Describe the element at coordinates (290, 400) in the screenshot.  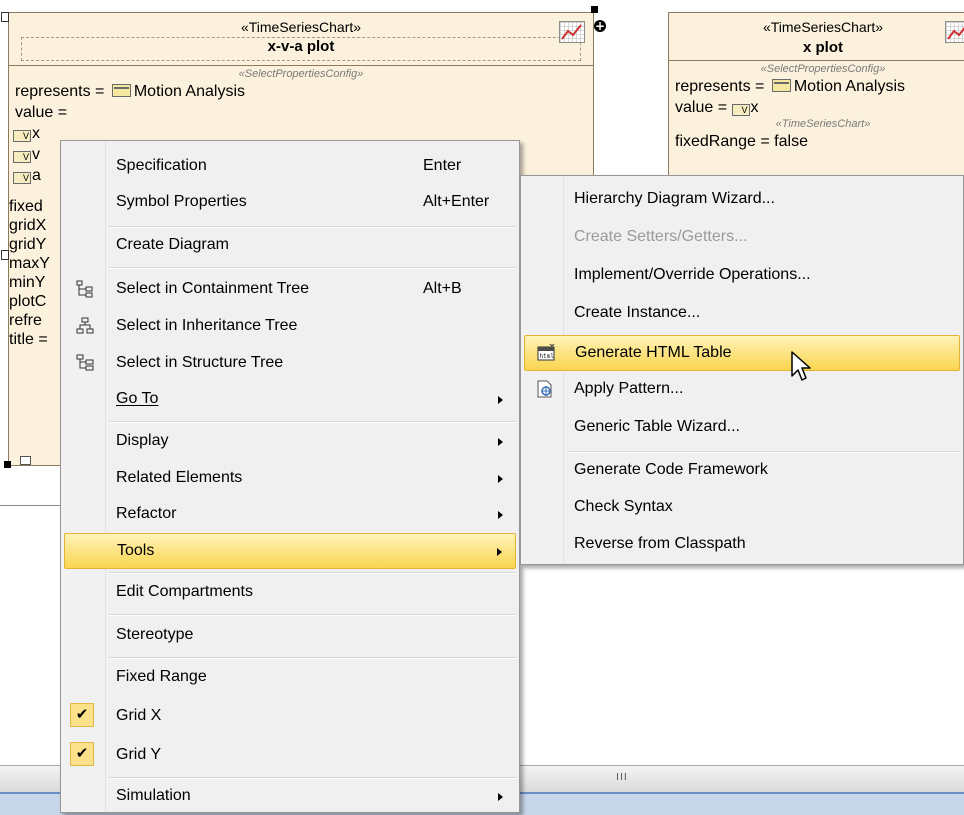
I see `menu-item-go-to: Go To` at that location.